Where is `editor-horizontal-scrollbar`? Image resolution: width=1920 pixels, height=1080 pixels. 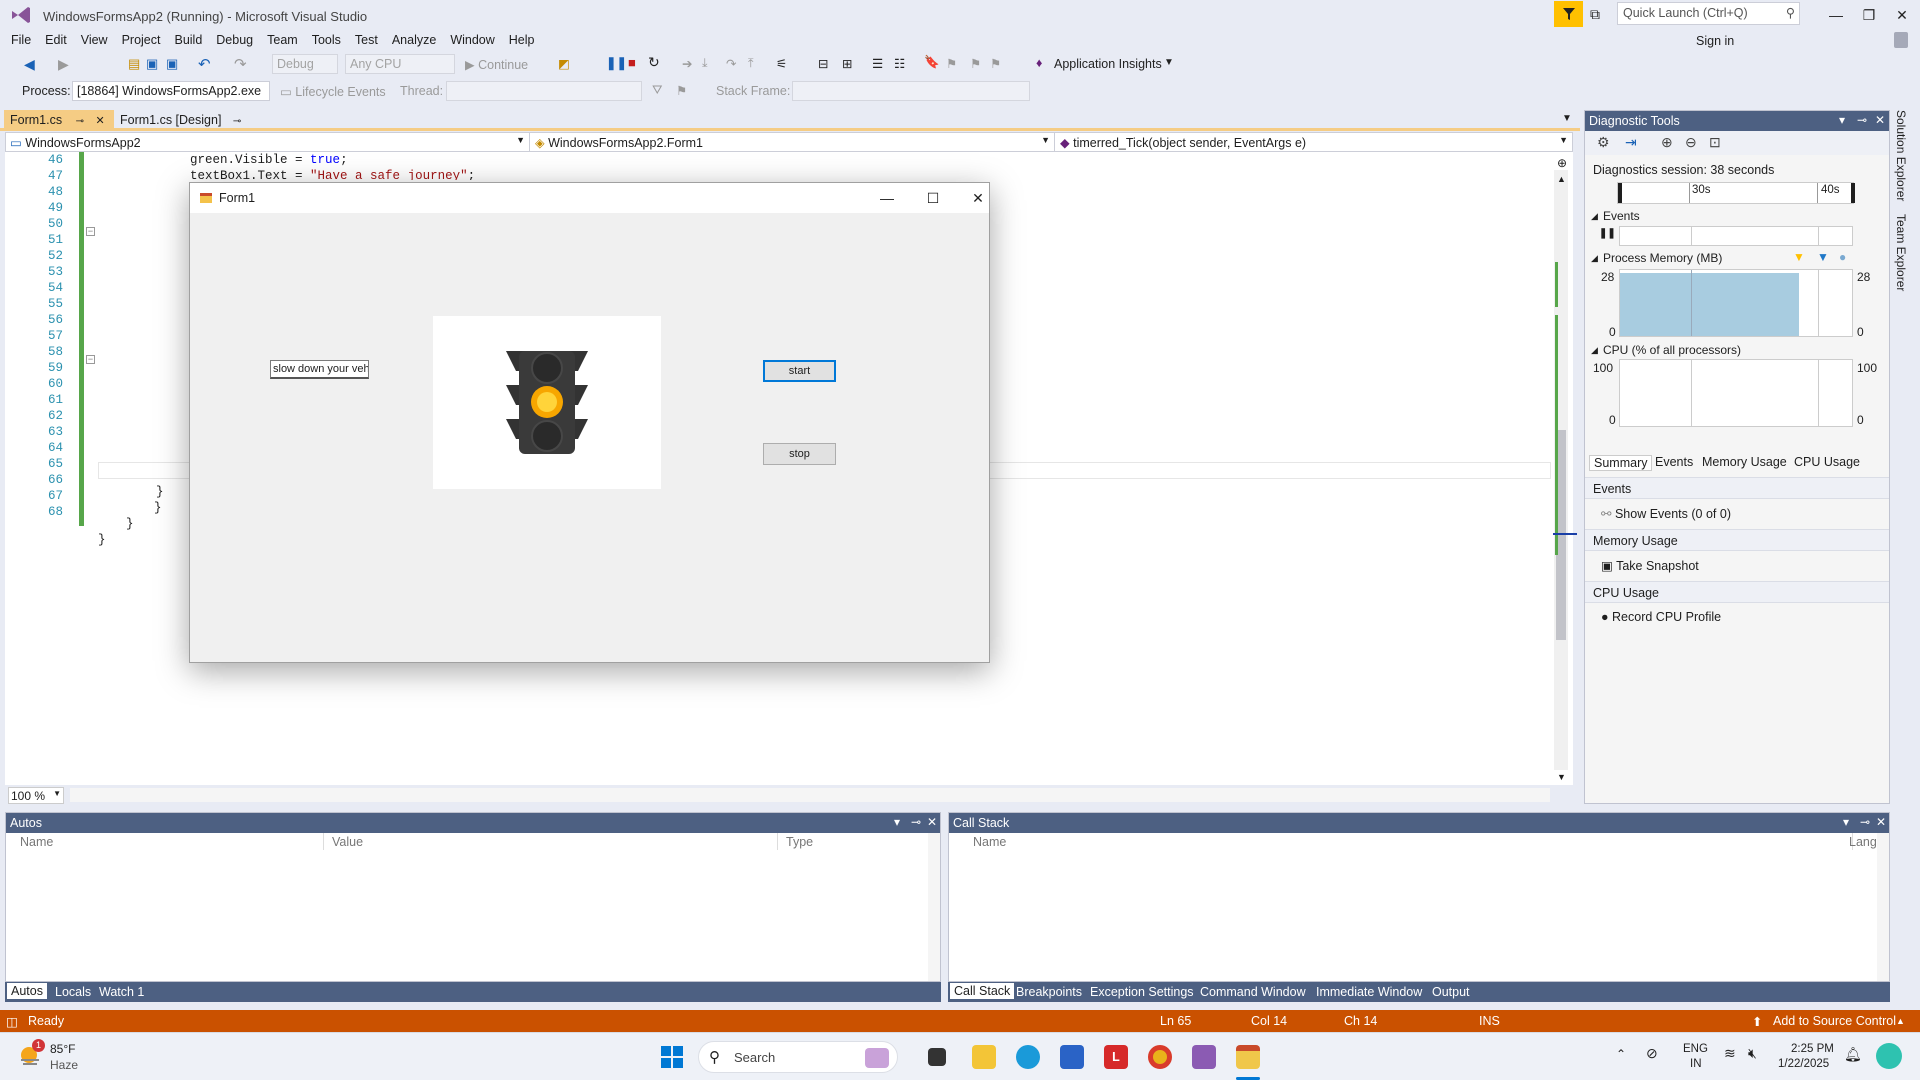 editor-horizontal-scrollbar is located at coordinates (810, 795).